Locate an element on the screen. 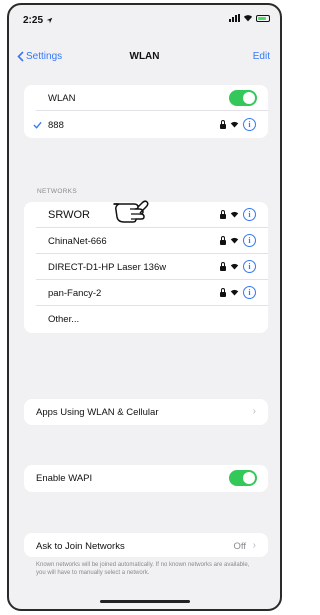 This screenshot has height=615, width=320. location-arrow-icon is located at coordinates (49, 20).